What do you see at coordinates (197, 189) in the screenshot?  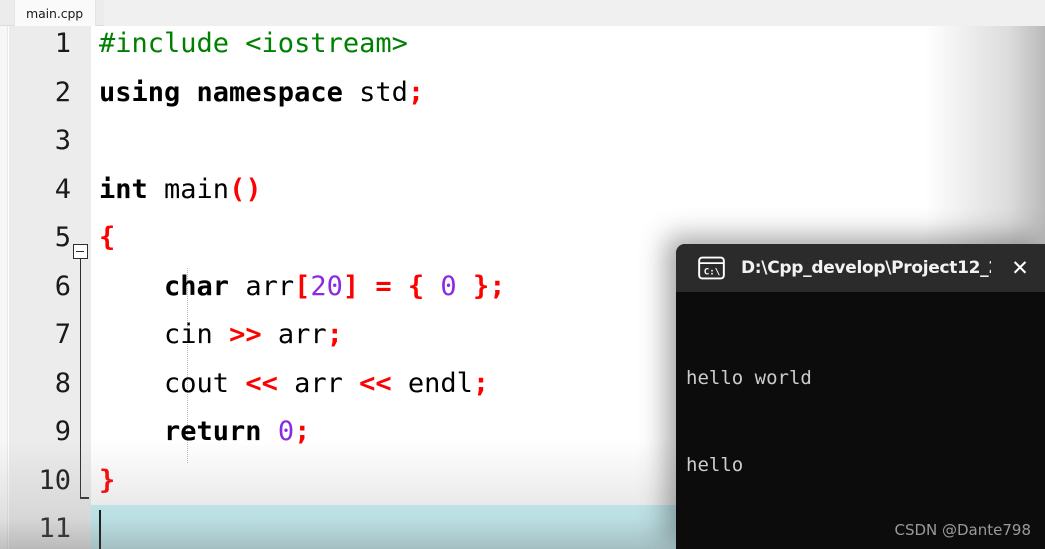 I see `code-token: main` at bounding box center [197, 189].